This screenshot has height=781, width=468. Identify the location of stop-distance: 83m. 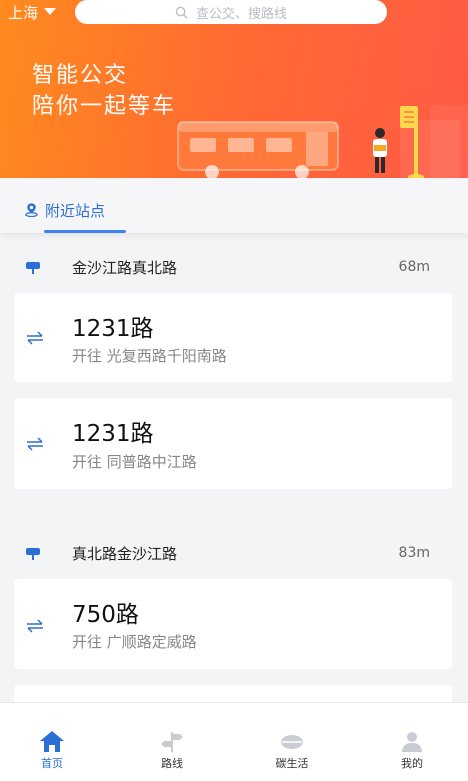
(414, 553).